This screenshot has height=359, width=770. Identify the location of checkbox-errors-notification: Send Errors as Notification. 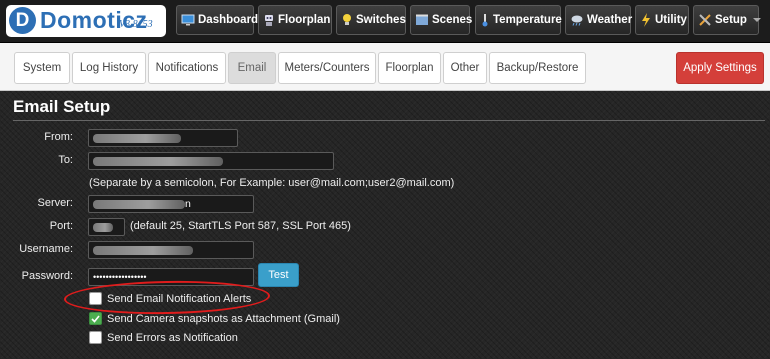
(163, 337).